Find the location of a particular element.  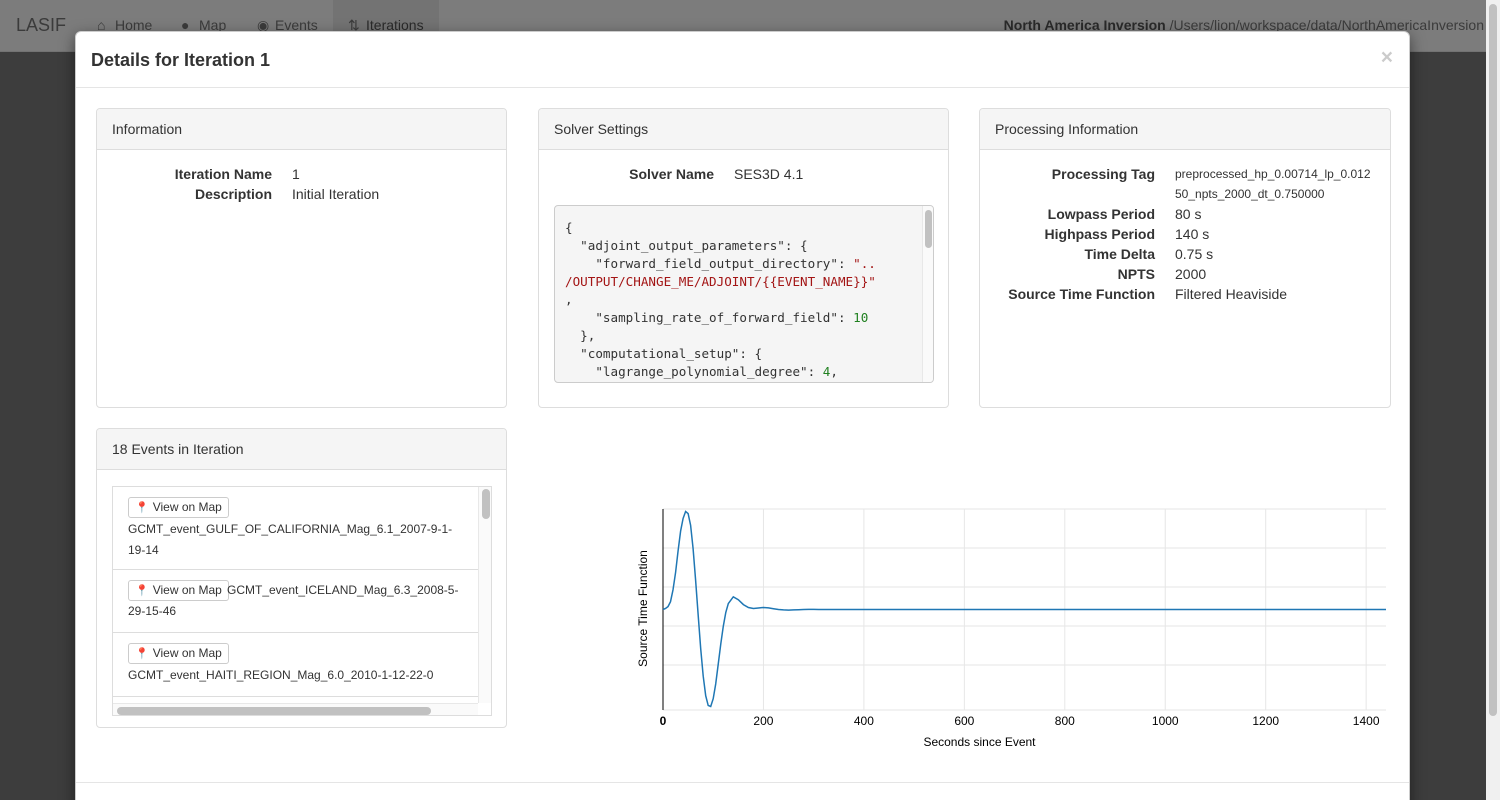

modal-title: Details for Iteration 1 is located at coordinates (181, 60).